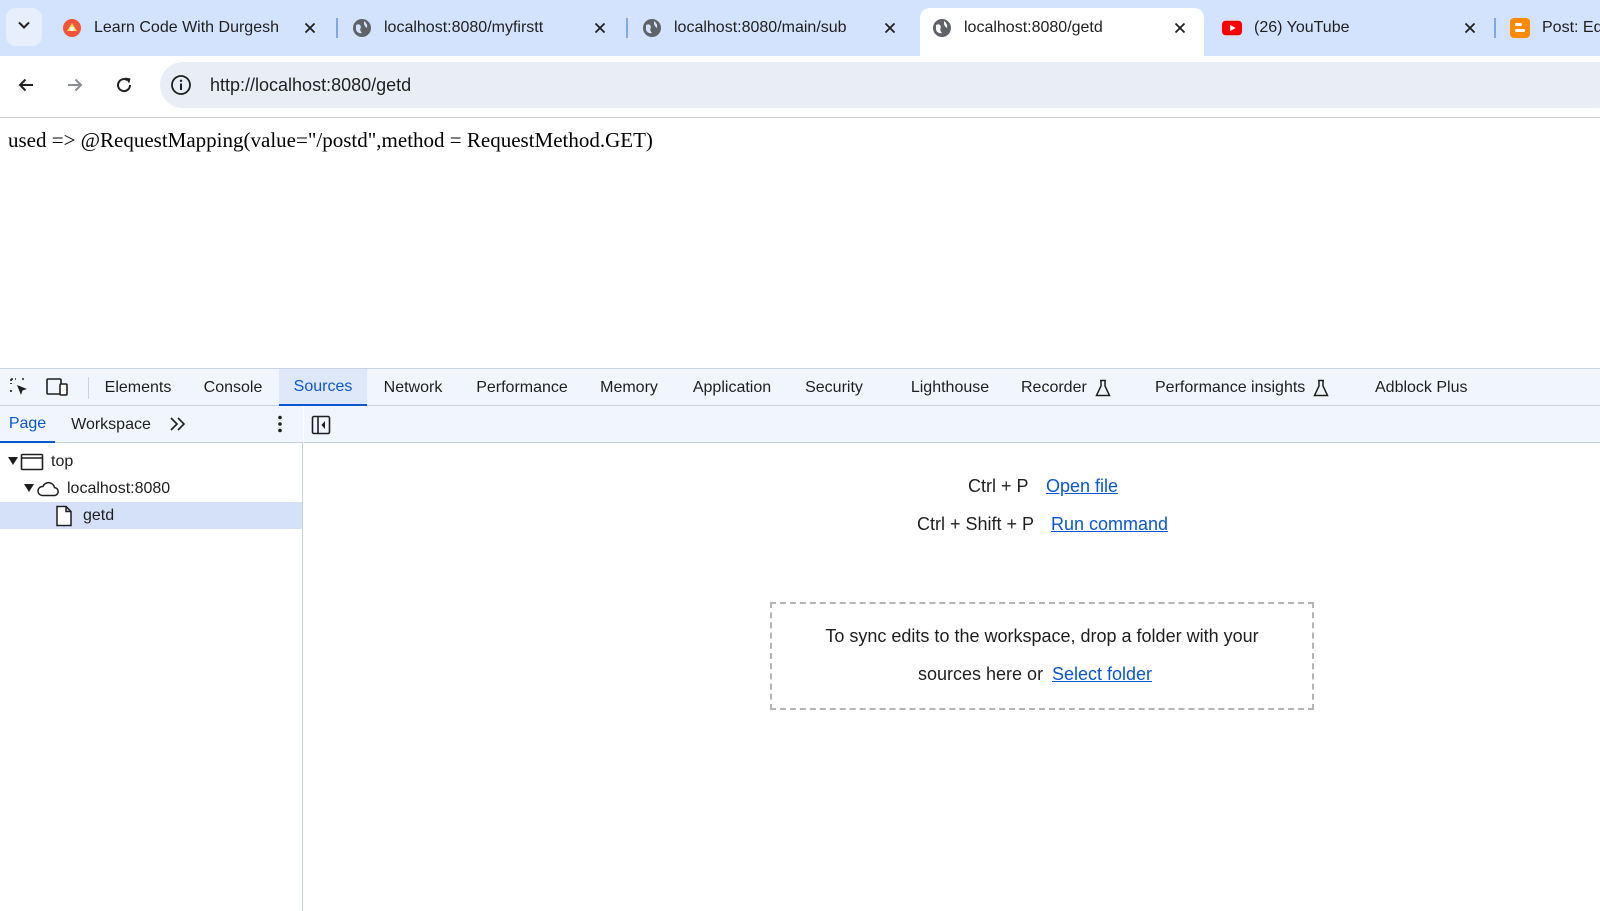 This screenshot has width=1600, height=911. I want to click on browser-tab-durgesh: Learn Code With Durgesh, so click(190, 28).